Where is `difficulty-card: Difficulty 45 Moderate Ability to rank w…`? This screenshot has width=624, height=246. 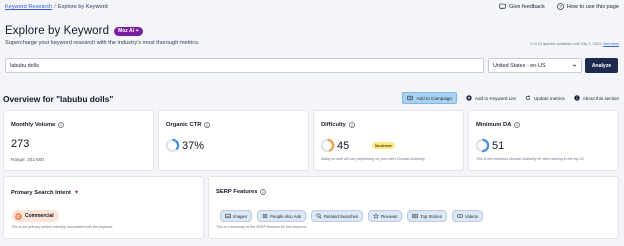 difficulty-card: Difficulty 45 Moderate Ability to rank w… is located at coordinates (388, 140).